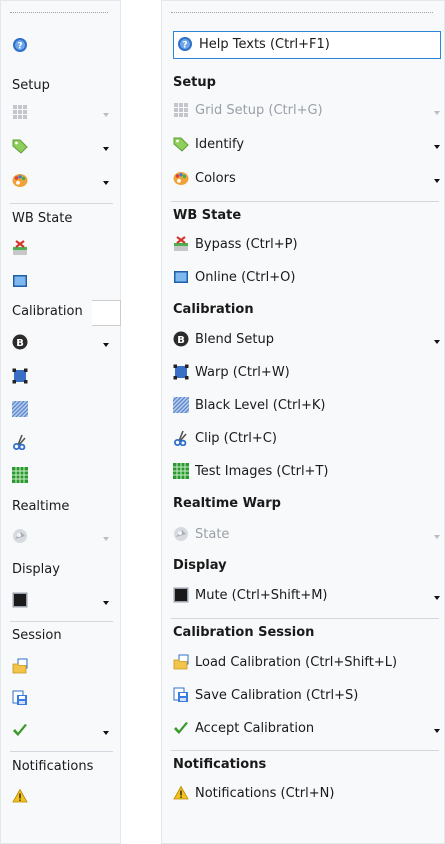 The width and height of the screenshot is (445, 844). I want to click on warp-button, so click(20, 376).